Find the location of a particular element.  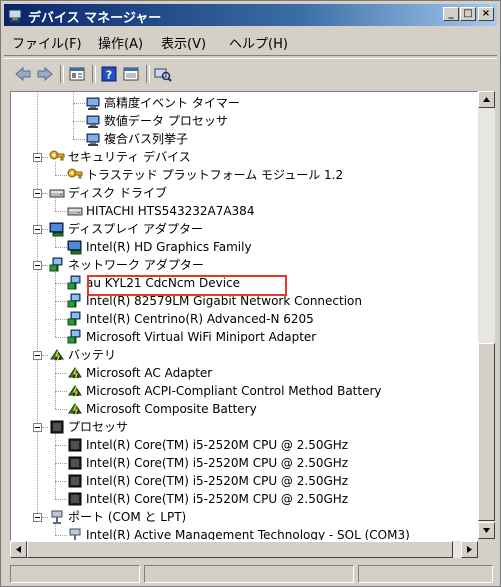

arrow-right-icon is located at coordinates (469, 549).